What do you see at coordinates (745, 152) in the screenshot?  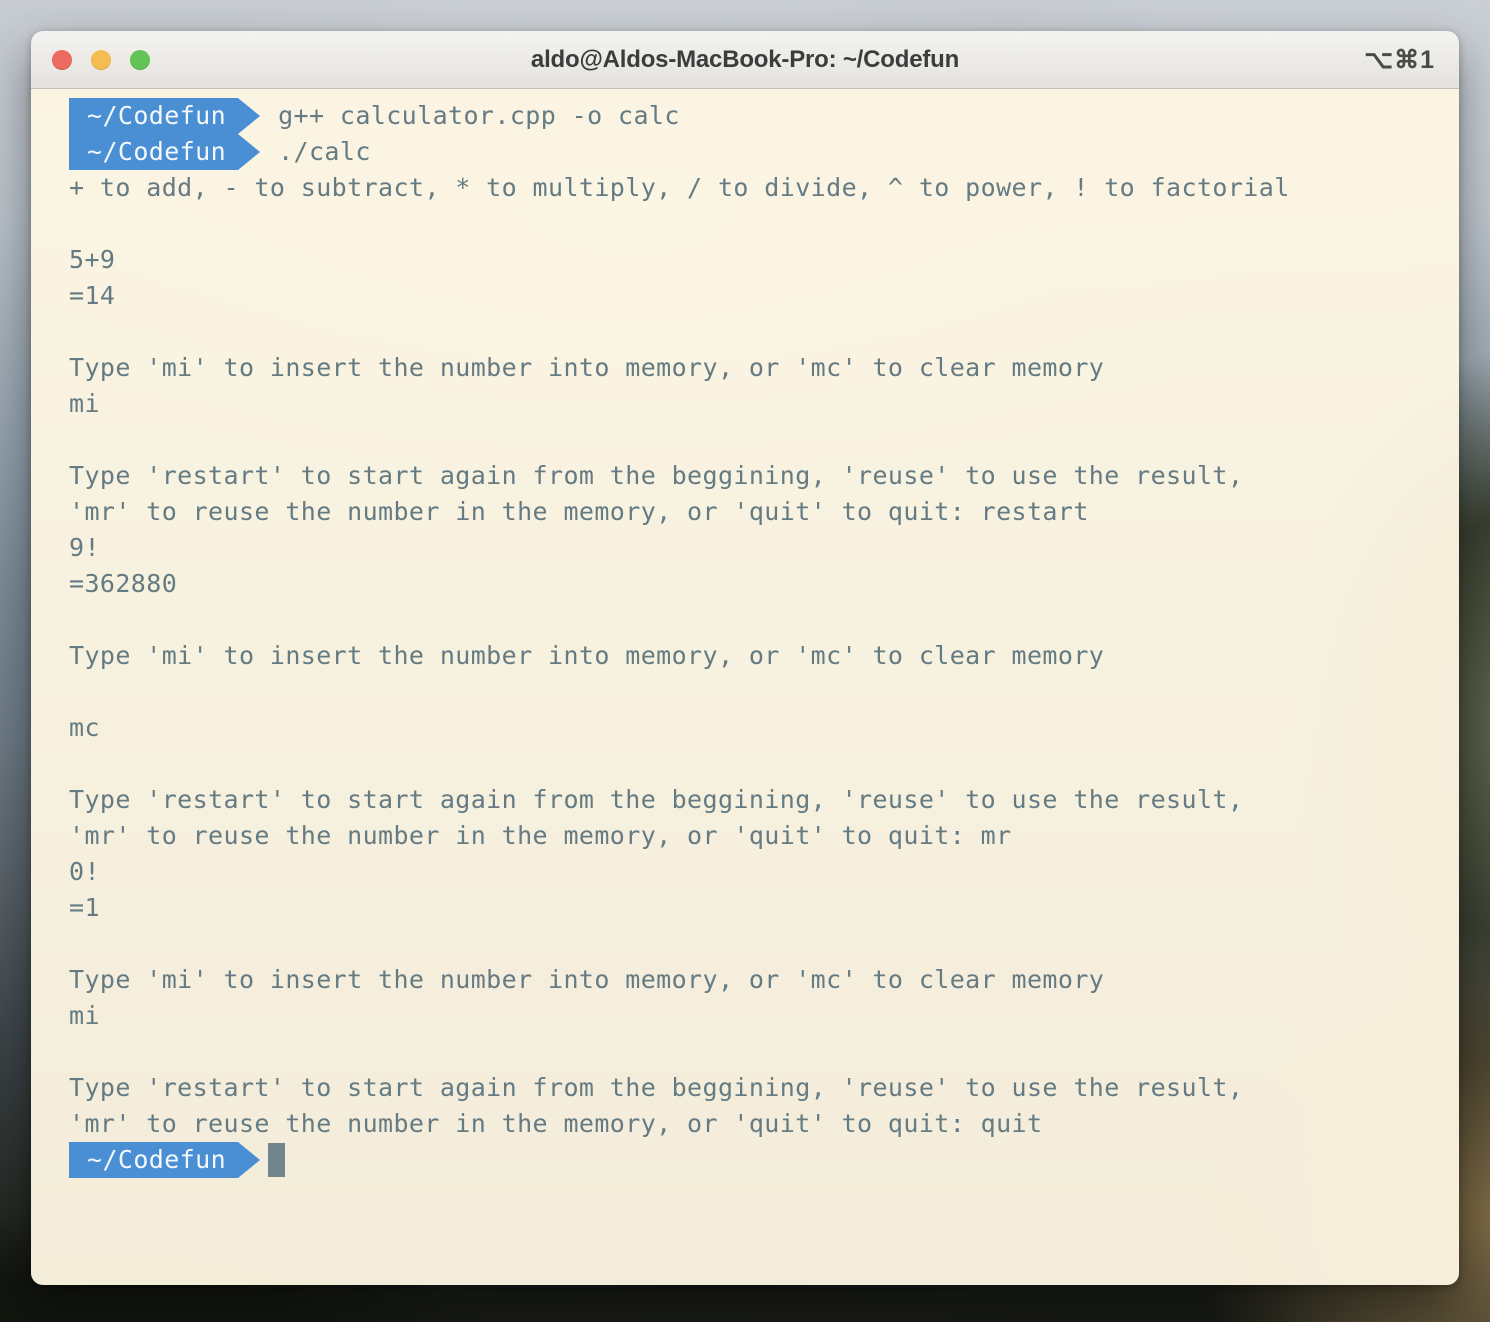 I see `terminal-prompt-line: ~/Codefun ./calc` at bounding box center [745, 152].